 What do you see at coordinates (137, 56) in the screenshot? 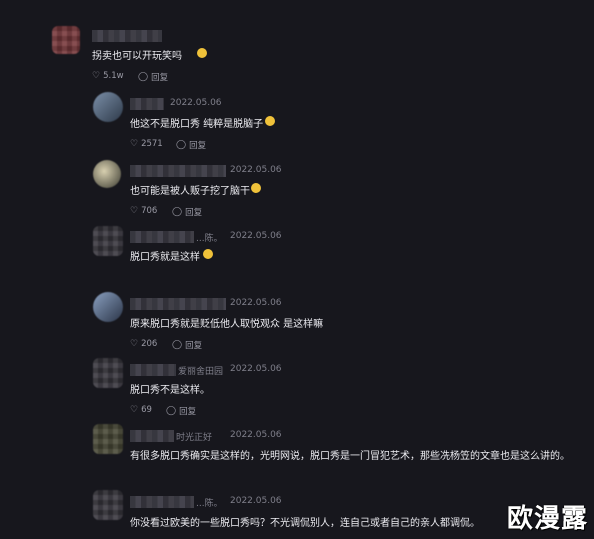
I see `comment-text: 拐卖也可以开玩笑吗` at bounding box center [137, 56].